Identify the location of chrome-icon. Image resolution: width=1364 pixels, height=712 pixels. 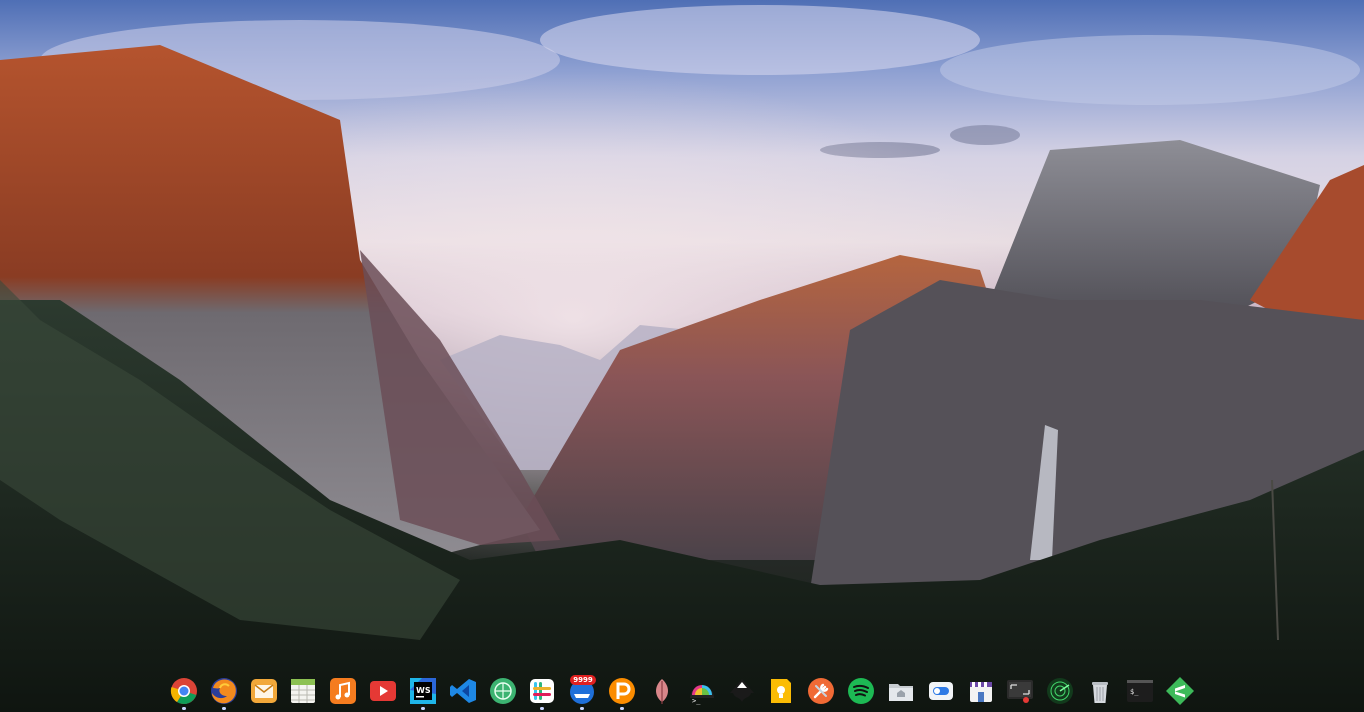
(183, 691).